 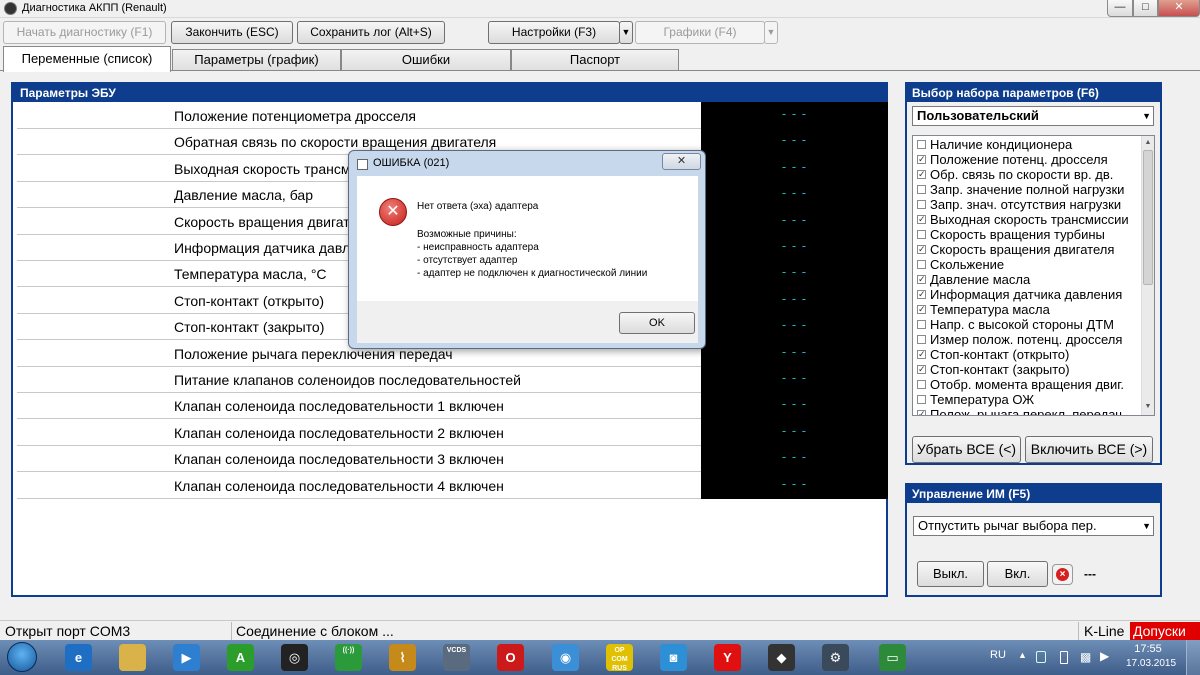 I want to click on taskbar-button: Y, so click(x=727, y=657).